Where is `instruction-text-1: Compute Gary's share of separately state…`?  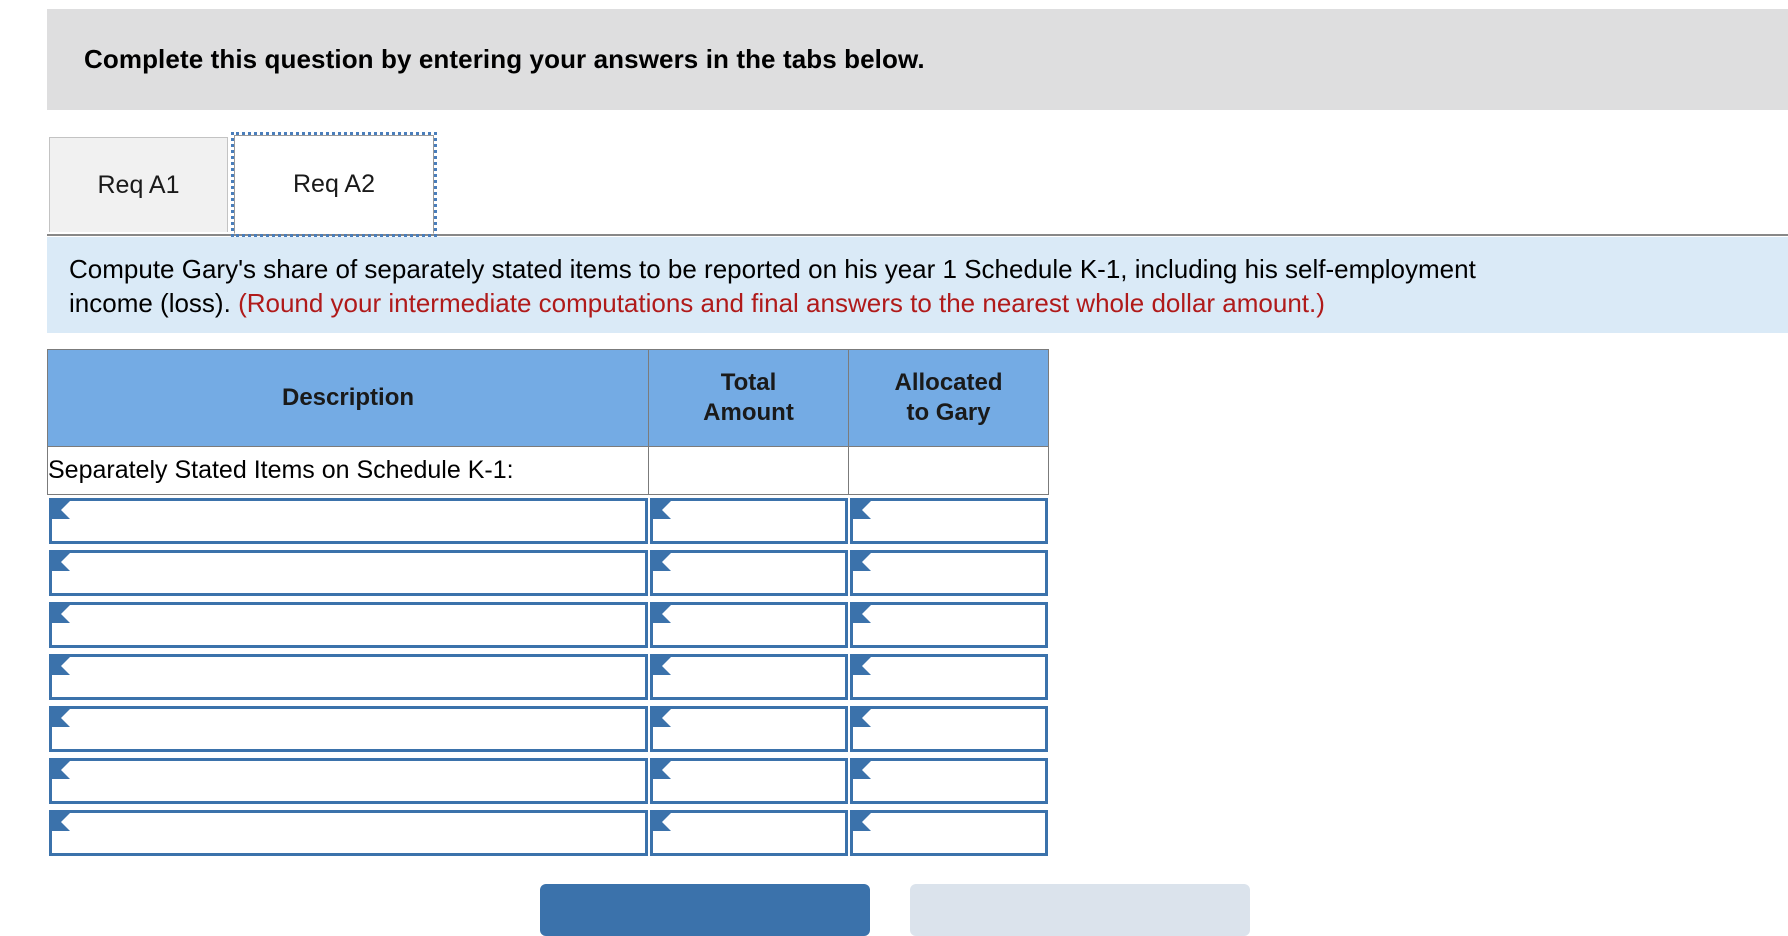 instruction-text-1: Compute Gary's share of separately state… is located at coordinates (772, 269).